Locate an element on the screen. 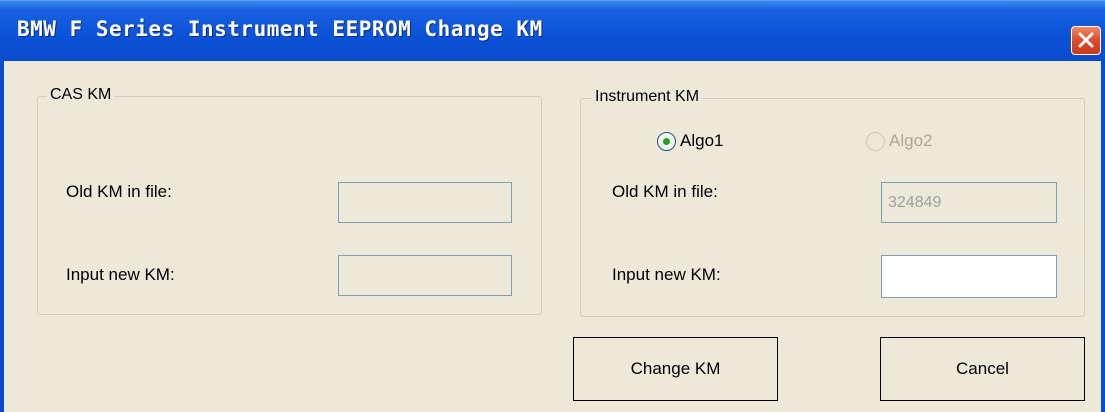 This screenshot has height=412, width=1105. cas-new-km-label: Input new KM: is located at coordinates (120, 274).